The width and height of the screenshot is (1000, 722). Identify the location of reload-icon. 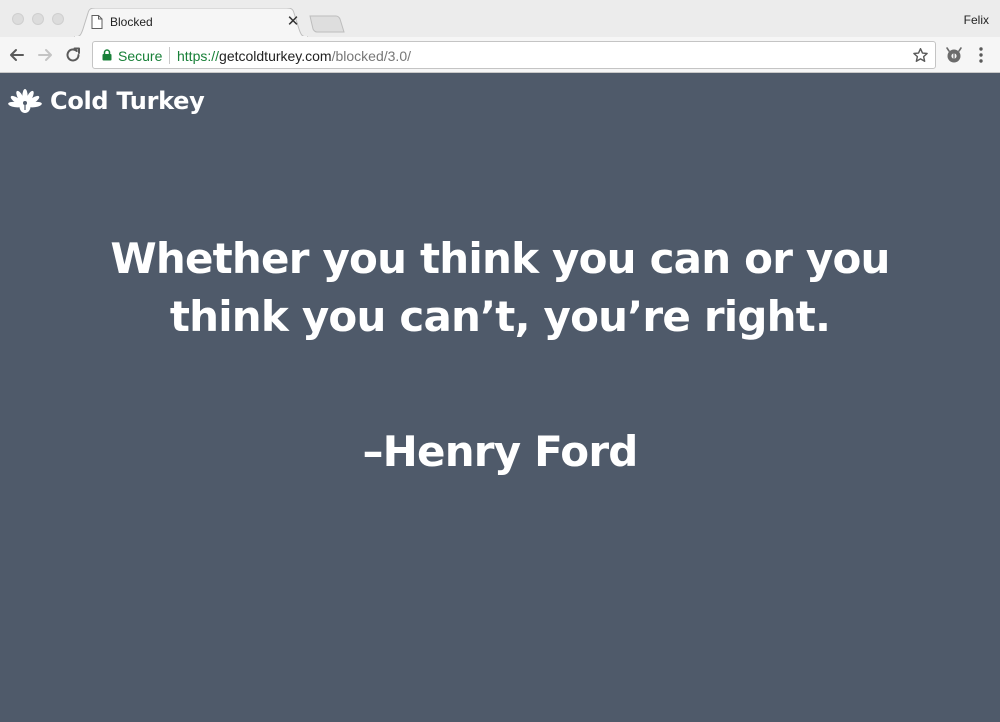
(73, 55).